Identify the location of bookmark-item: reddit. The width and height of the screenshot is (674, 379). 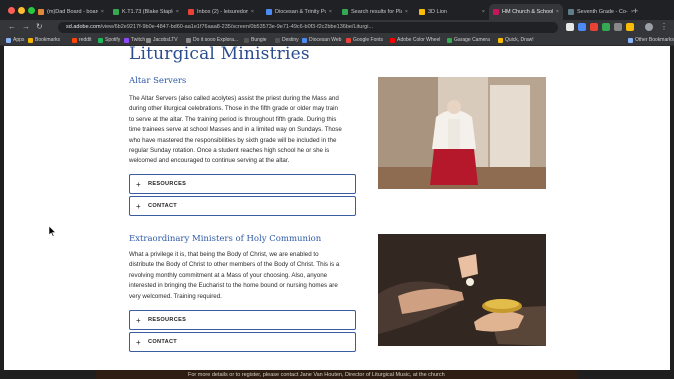
(82, 40).